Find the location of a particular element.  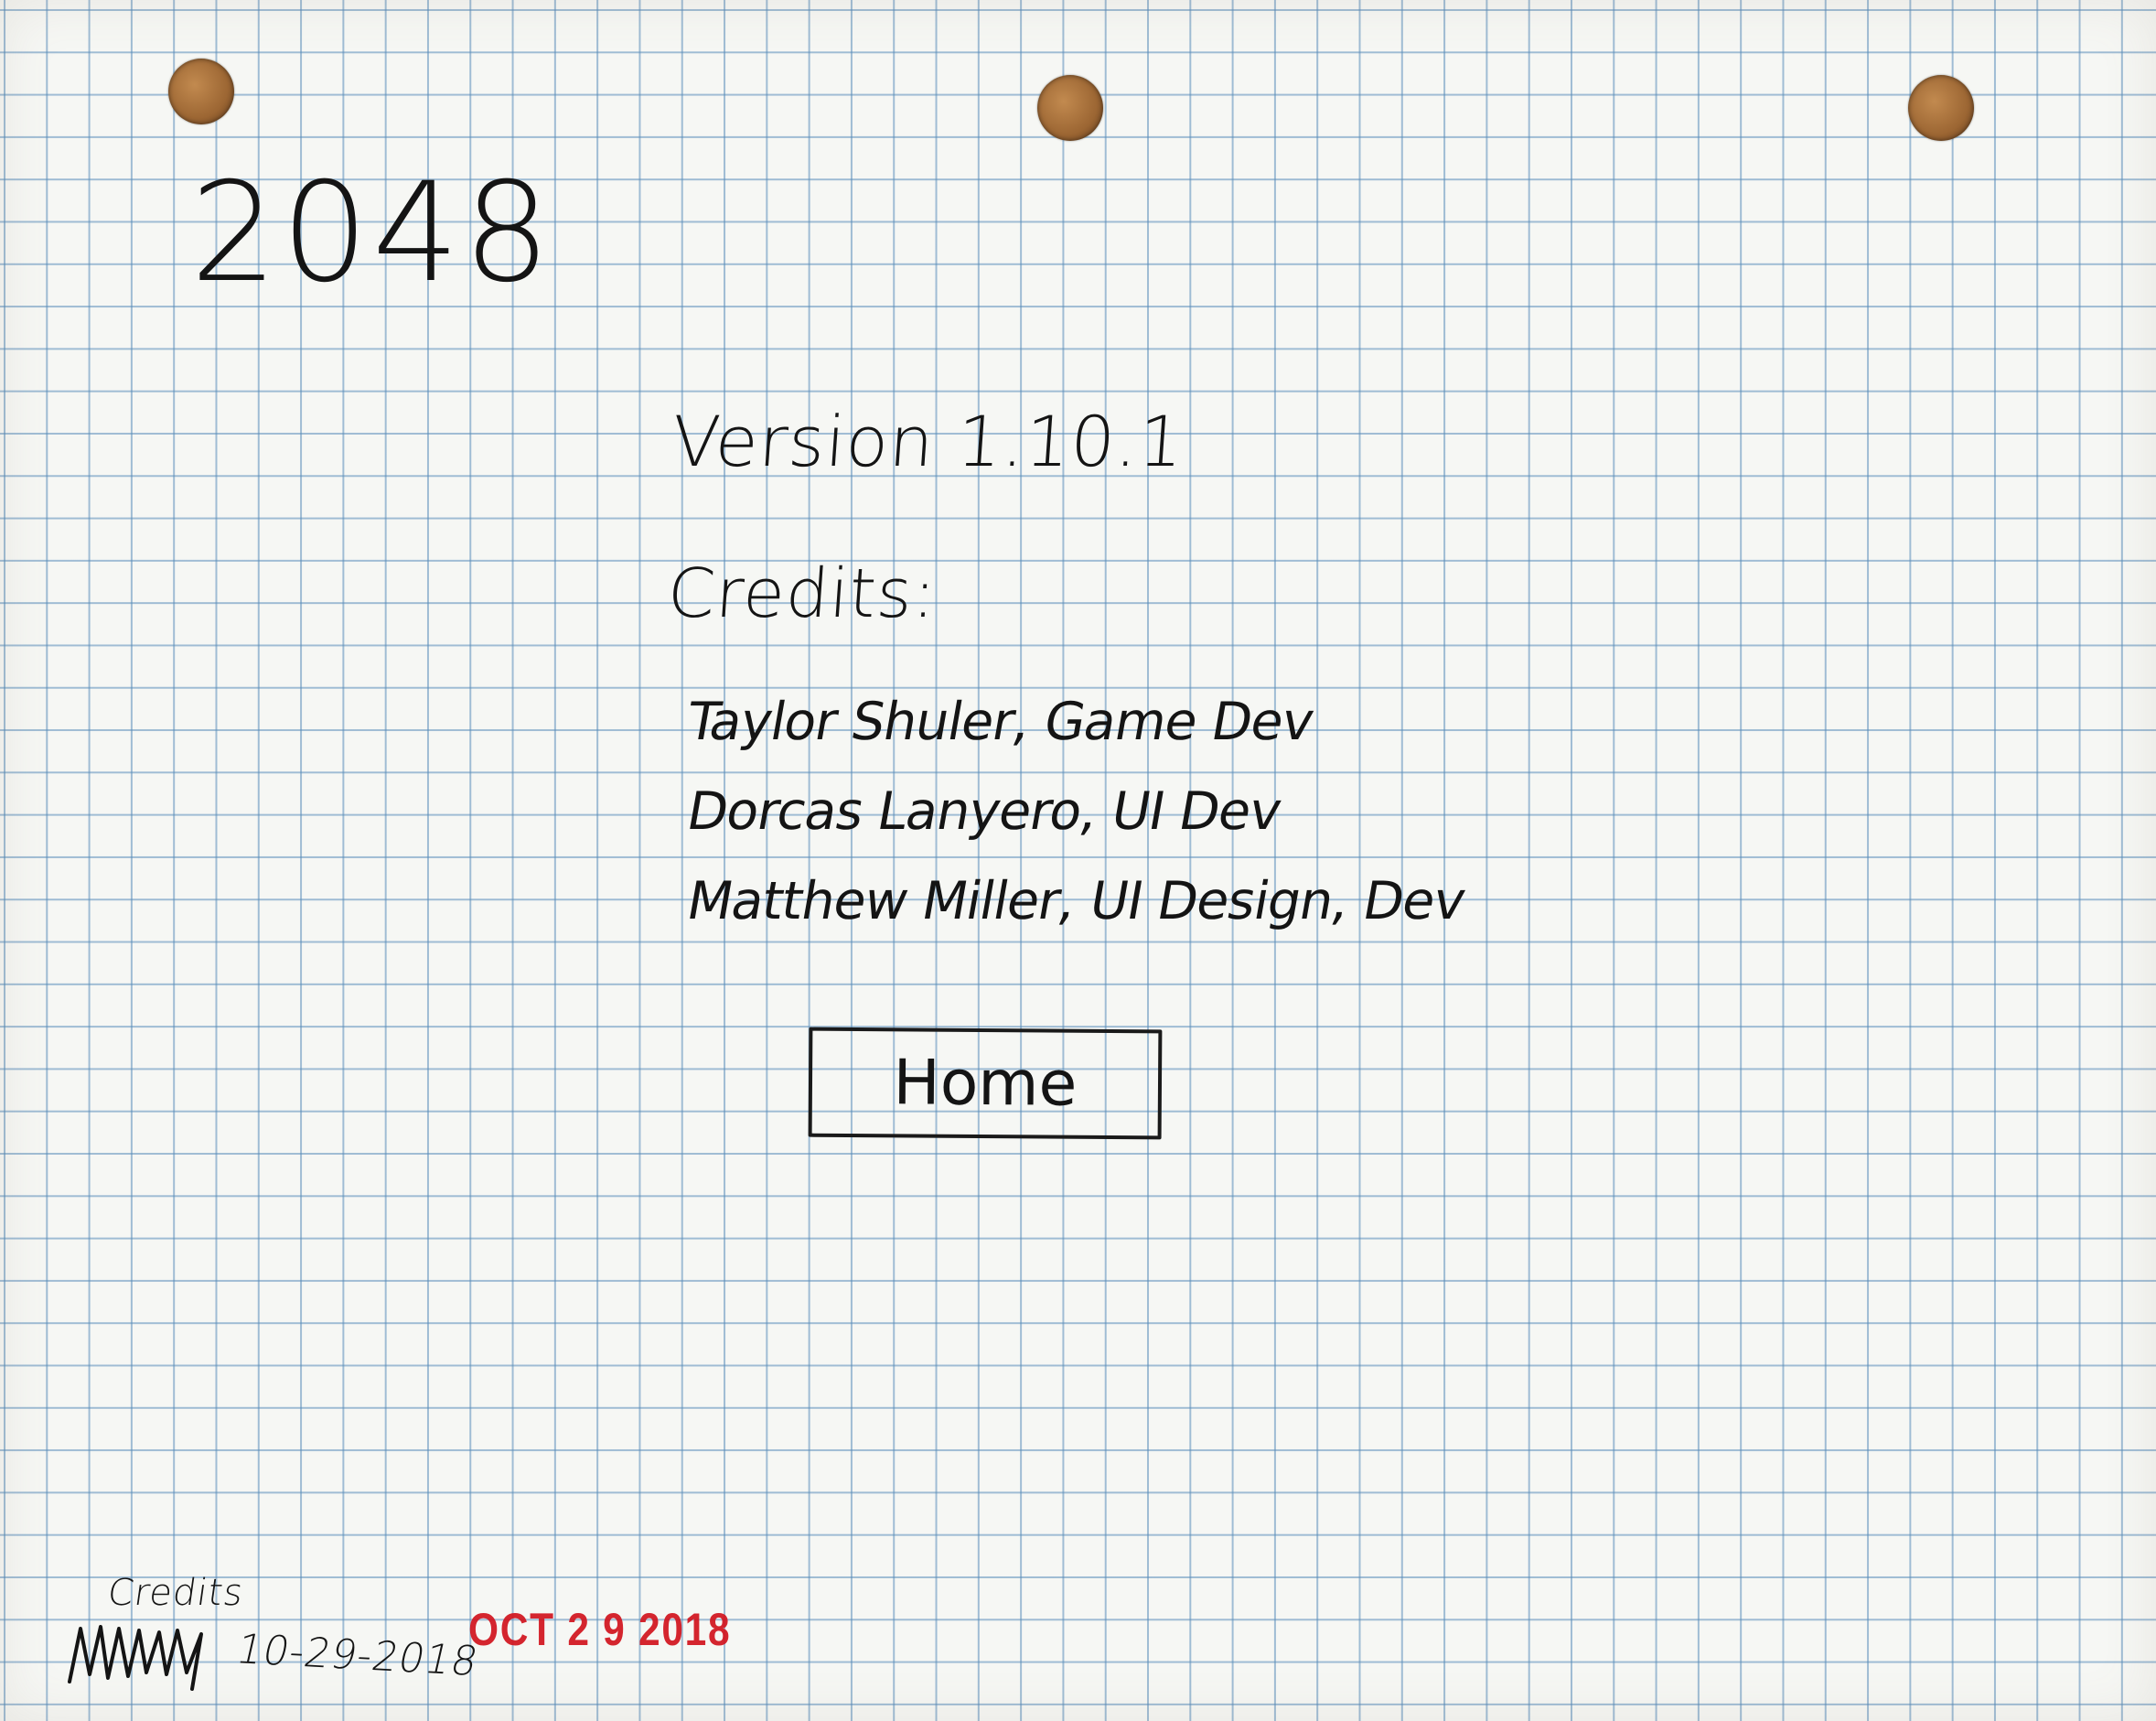

sketch-date: 10-29-2018 is located at coordinates (357, 1655).